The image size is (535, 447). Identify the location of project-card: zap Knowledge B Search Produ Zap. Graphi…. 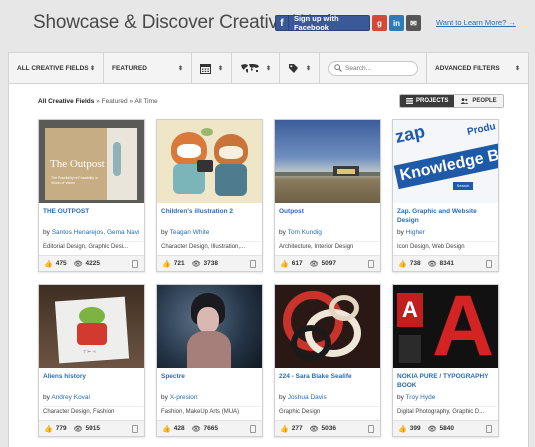
(445, 195).